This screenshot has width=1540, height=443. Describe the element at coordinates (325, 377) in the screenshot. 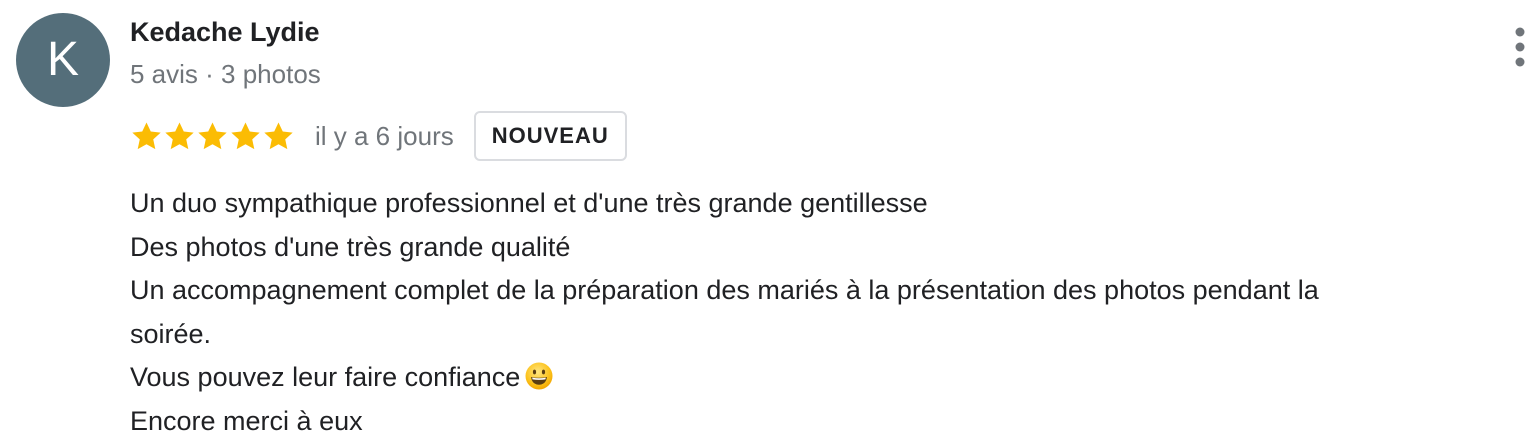

I see `review-text-line: Vous pouvez leur faire confiance` at that location.